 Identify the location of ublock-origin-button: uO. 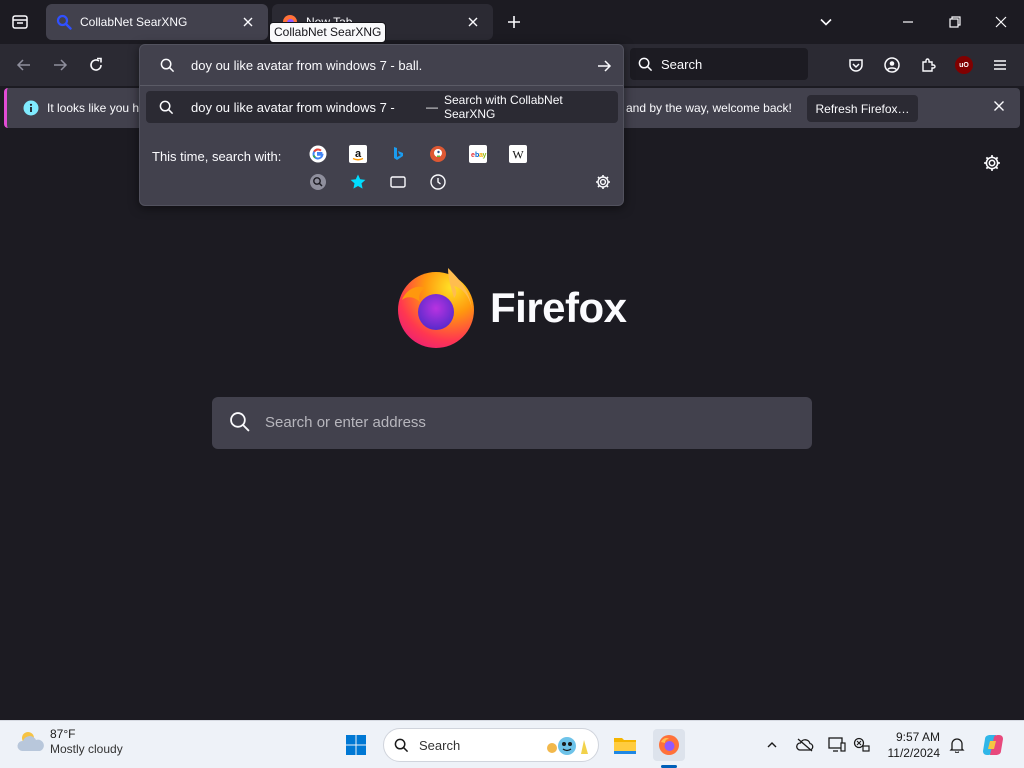
(964, 65).